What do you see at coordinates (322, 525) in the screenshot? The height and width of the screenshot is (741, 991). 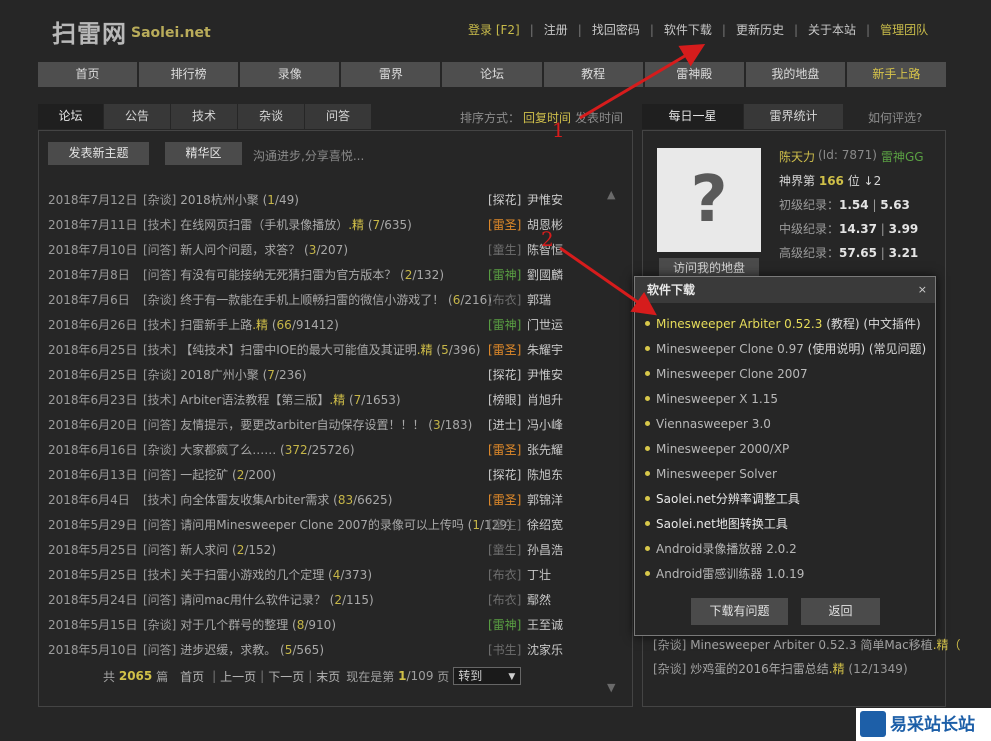 I see `post-title-text: 请问用Minesweeper Clone 2007的录像可以上传吗` at bounding box center [322, 525].